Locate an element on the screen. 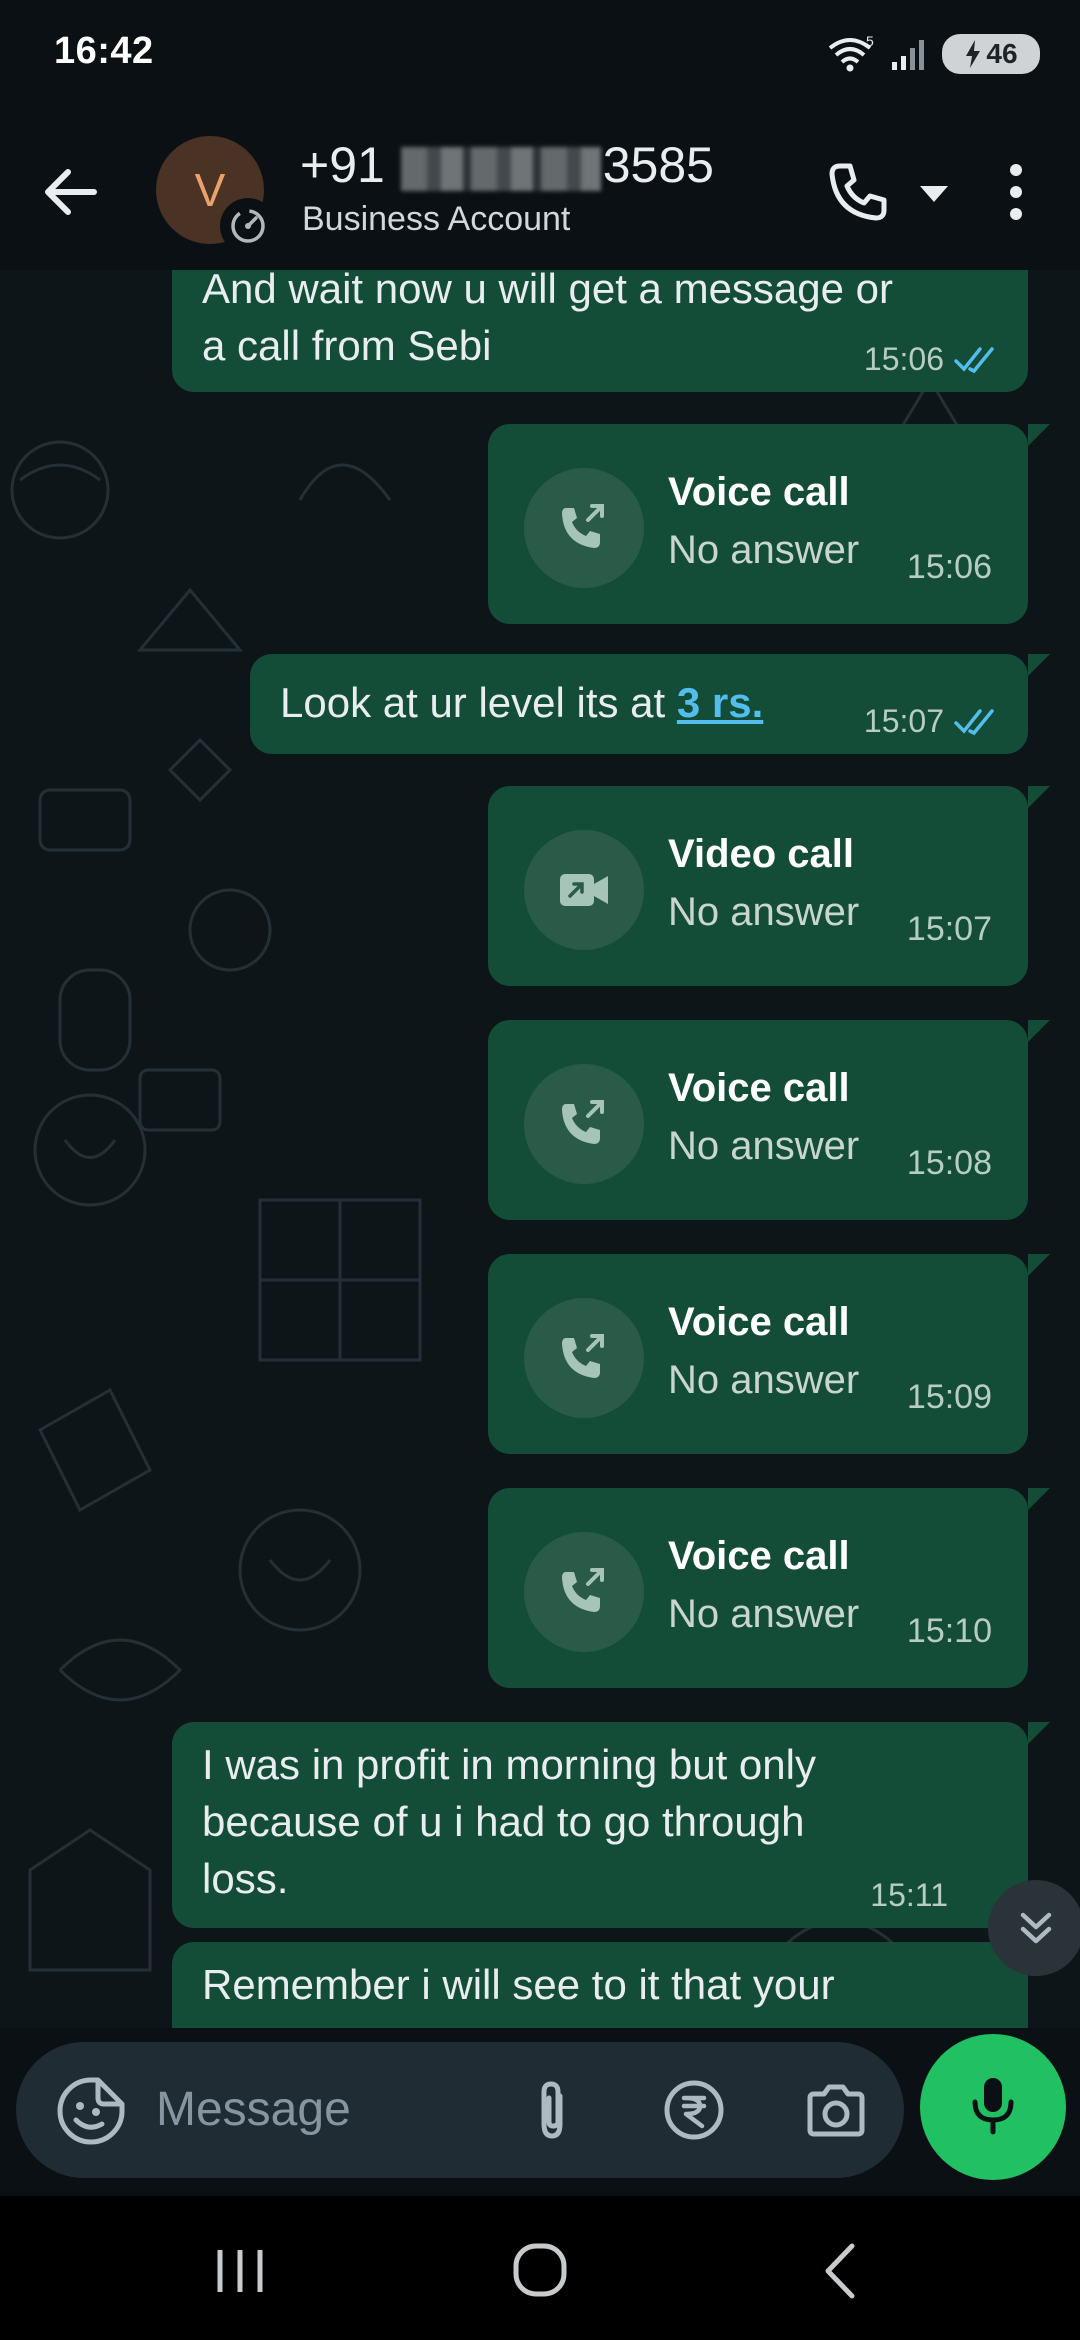 Image resolution: width=1080 pixels, height=2340 pixels. battery-level: 46 is located at coordinates (1002, 53).